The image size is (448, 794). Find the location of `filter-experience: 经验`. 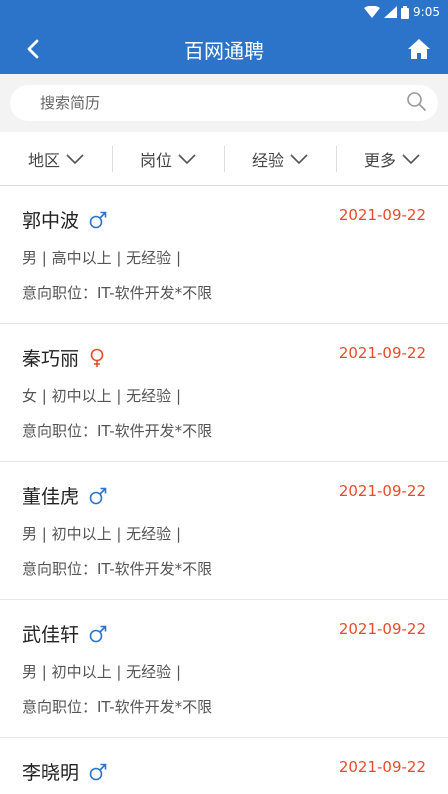

filter-experience: 经验 is located at coordinates (280, 158).